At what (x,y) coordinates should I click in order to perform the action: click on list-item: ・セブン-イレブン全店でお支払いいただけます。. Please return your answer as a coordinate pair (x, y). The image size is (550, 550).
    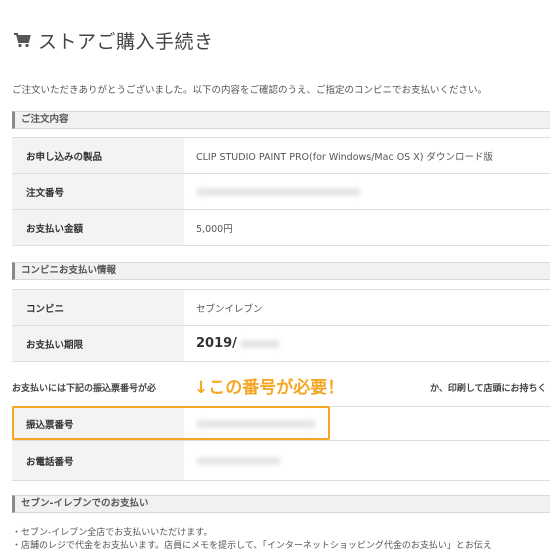
    Looking at the image, I should click on (112, 533).